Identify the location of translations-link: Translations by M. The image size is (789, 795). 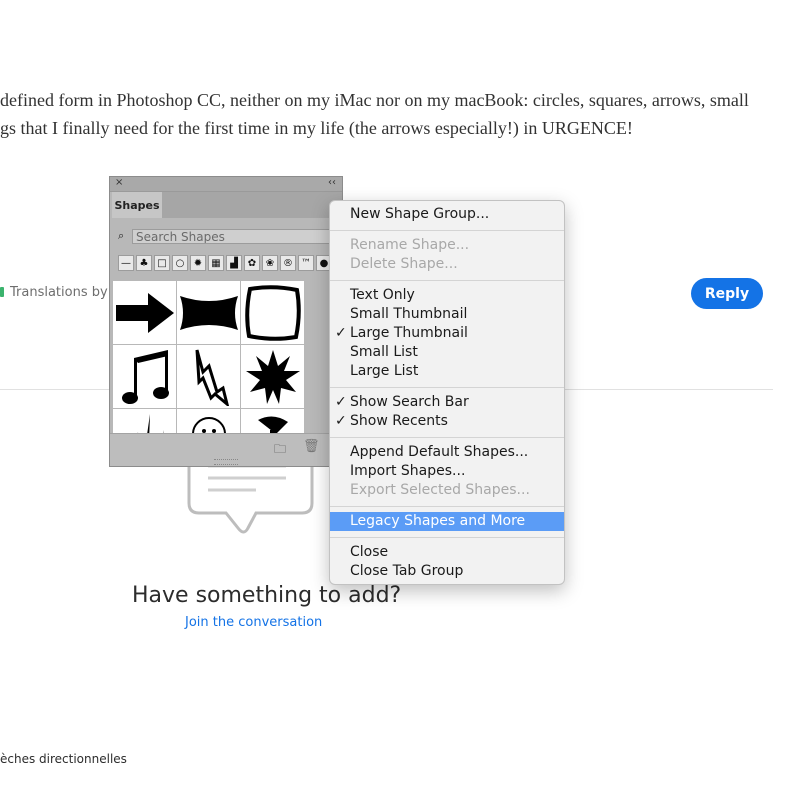
(61, 292).